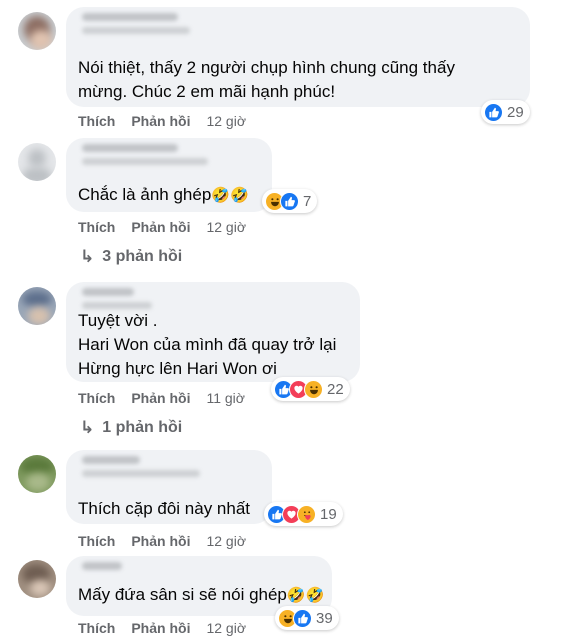  Describe the element at coordinates (207, 91) in the screenshot. I see `comment-text-line: mừng. Chúc 2 em mãi hạnh phúc!` at that location.